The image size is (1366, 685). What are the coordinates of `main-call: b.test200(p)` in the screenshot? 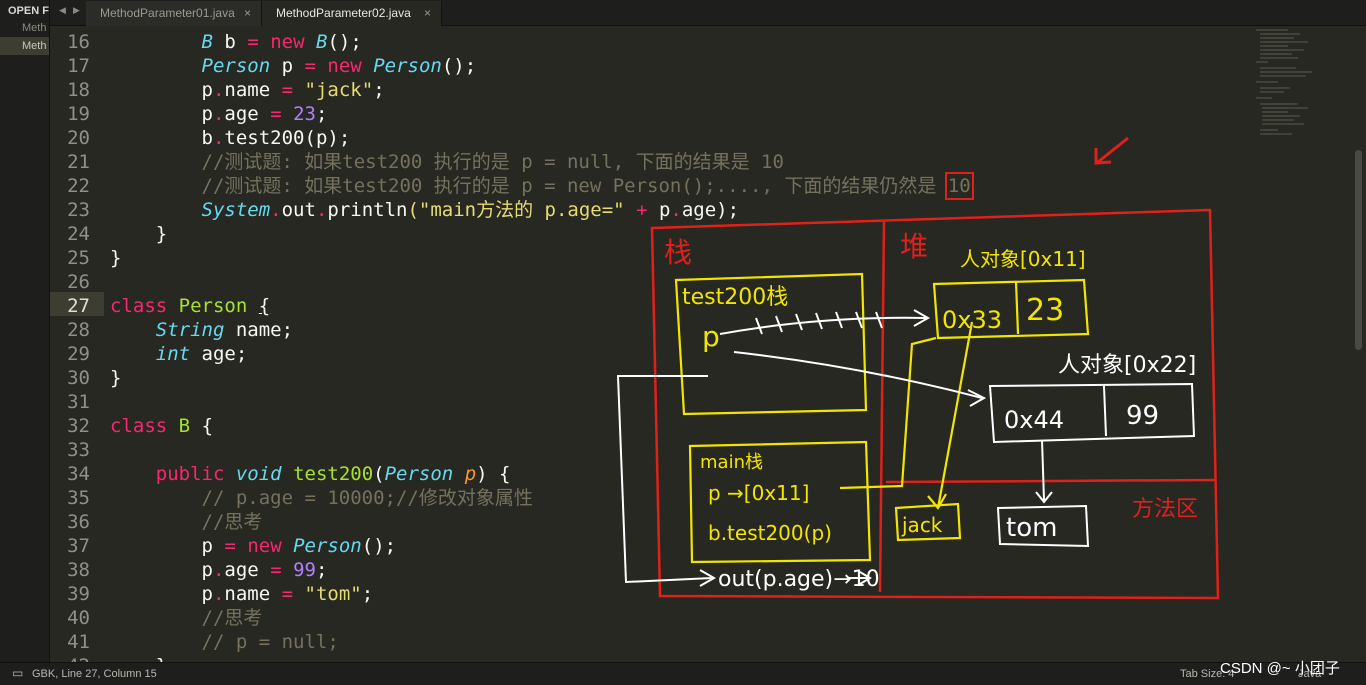 It's located at (770, 533).